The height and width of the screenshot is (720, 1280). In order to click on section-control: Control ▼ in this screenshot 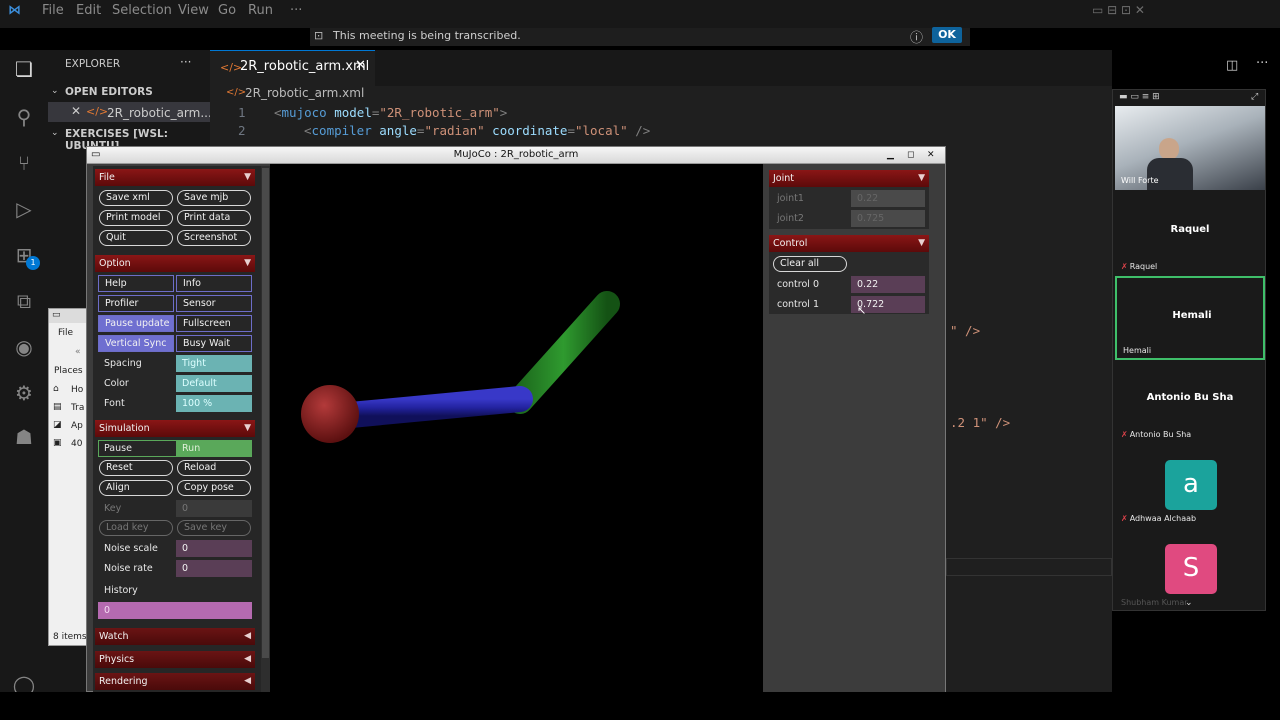, I will do `click(849, 243)`.